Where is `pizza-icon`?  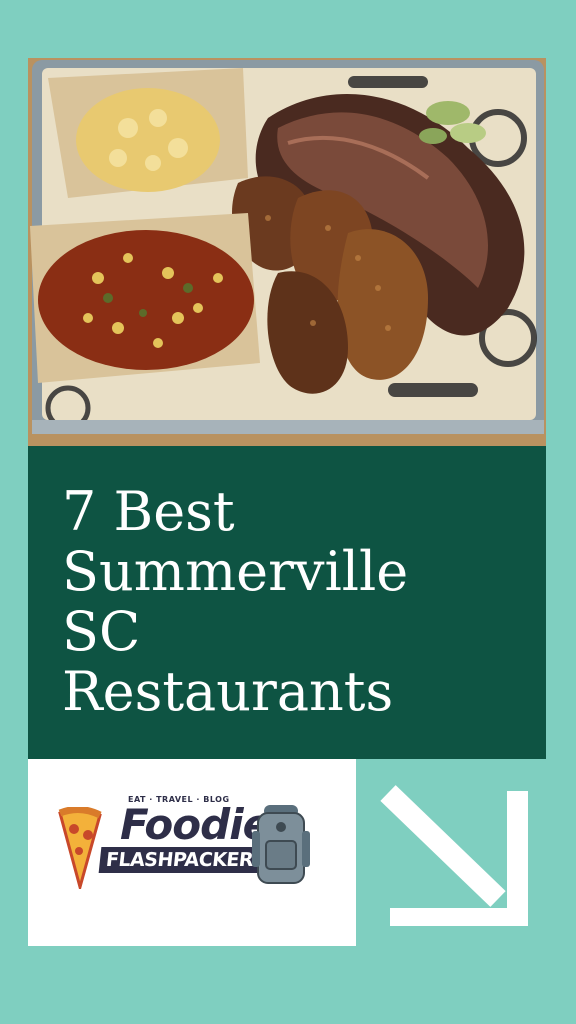 pizza-icon is located at coordinates (80, 848).